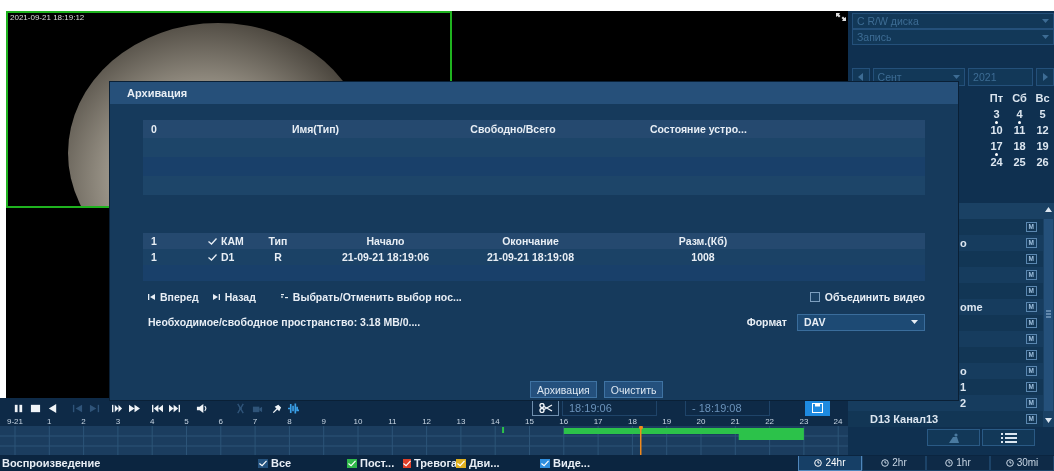 Image resolution: width=1054 pixels, height=471 pixels. What do you see at coordinates (154, 129) in the screenshot?
I see `column-header: 0` at bounding box center [154, 129].